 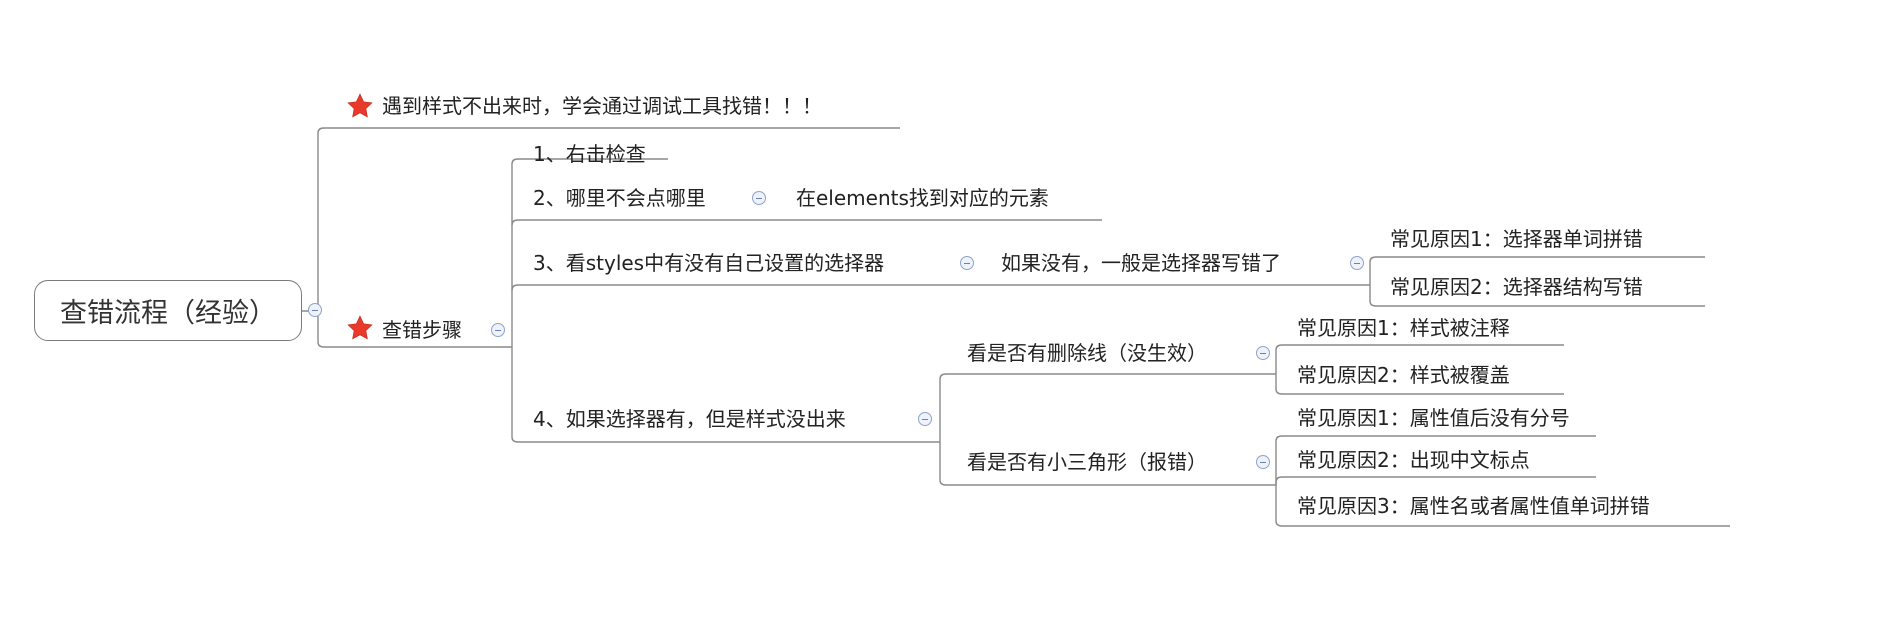 What do you see at coordinates (1107, 407) in the screenshot?
I see `connector-sub1` at bounding box center [1107, 407].